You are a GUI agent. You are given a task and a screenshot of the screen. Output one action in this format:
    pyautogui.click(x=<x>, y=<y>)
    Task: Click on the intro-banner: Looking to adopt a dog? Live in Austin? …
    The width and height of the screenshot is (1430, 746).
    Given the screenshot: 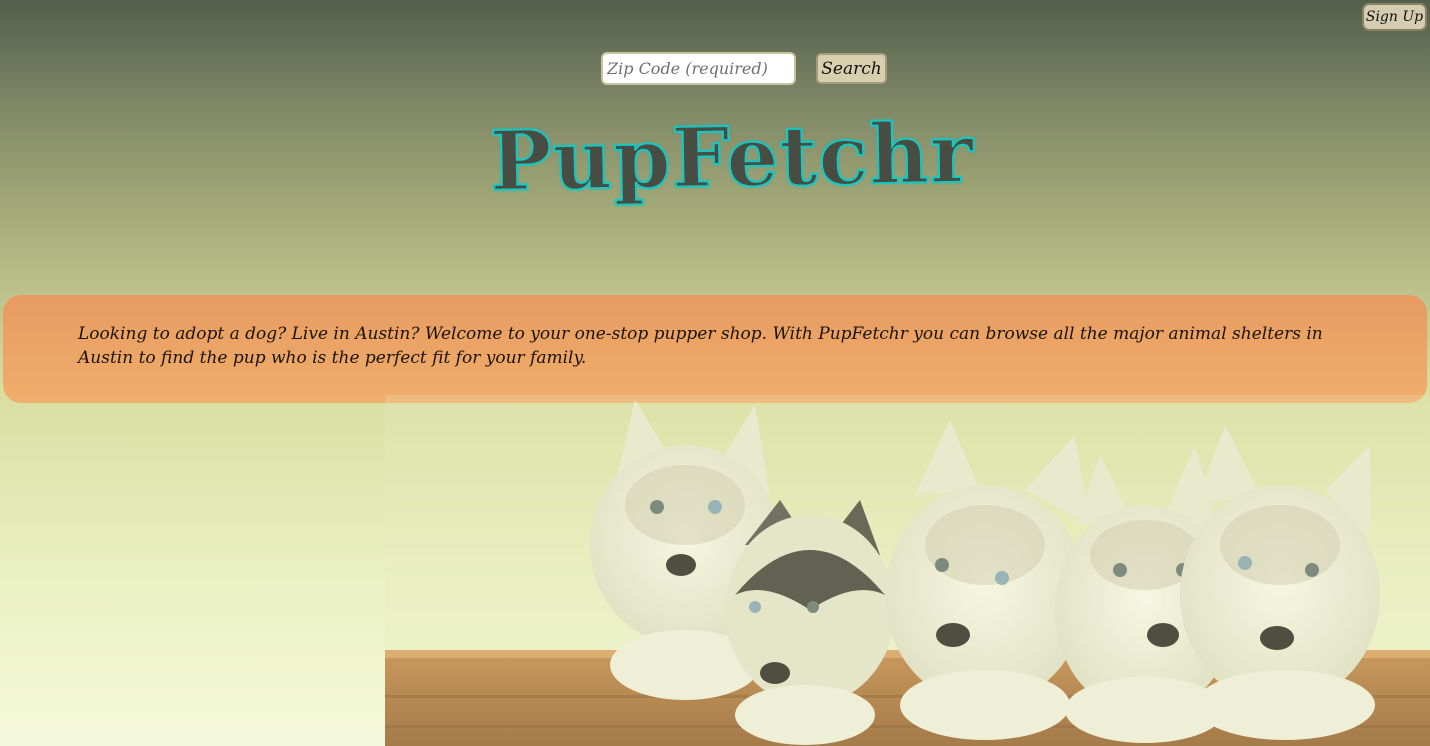 What is the action you would take?
    pyautogui.click(x=715, y=349)
    